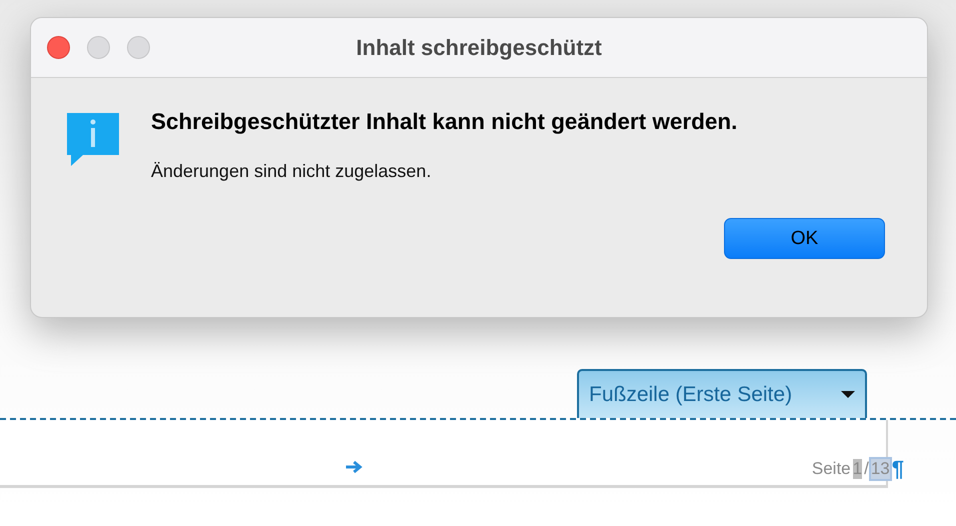  What do you see at coordinates (444, 122) in the screenshot?
I see `dialog-heading: Schreibgeschützter Inhalt kann nicht geändert werden.` at bounding box center [444, 122].